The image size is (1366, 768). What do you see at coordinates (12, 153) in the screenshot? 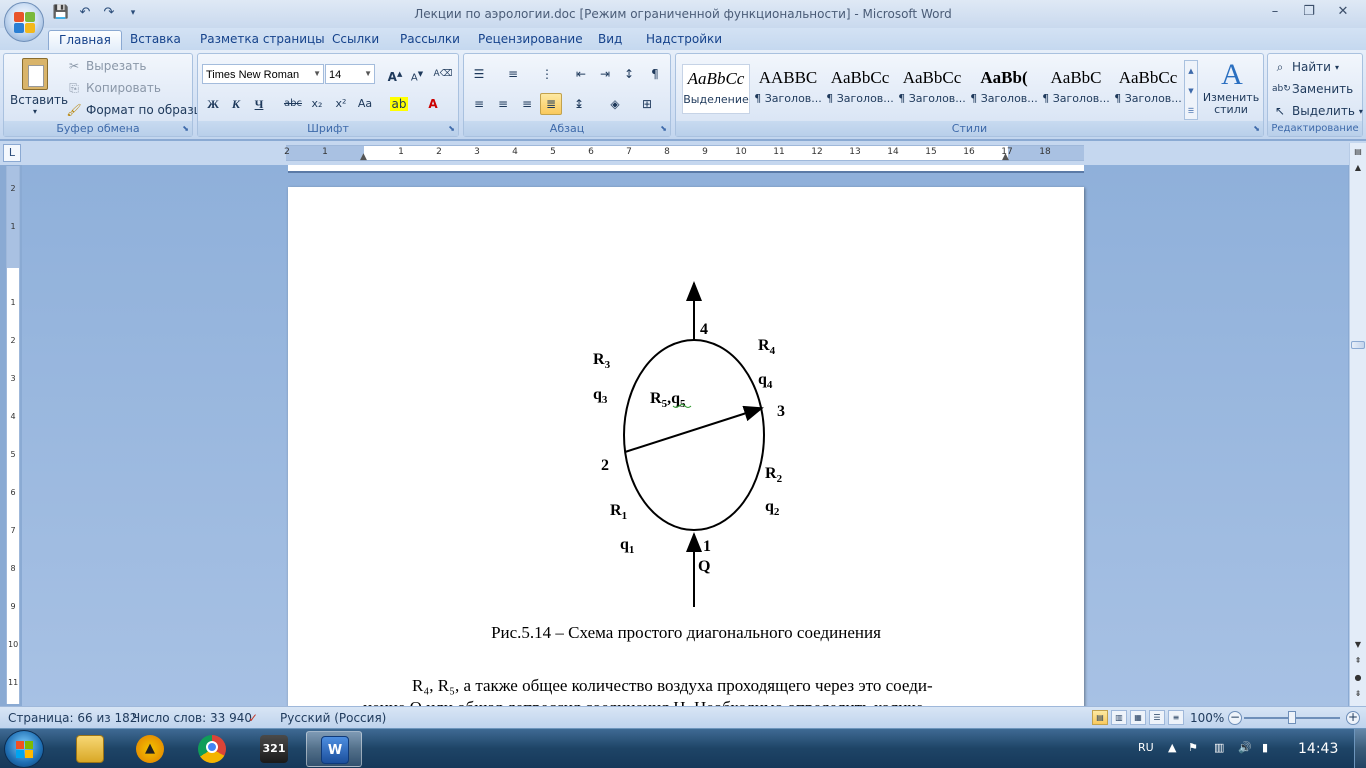
I see `tab-selector-icon: L` at bounding box center [12, 153].